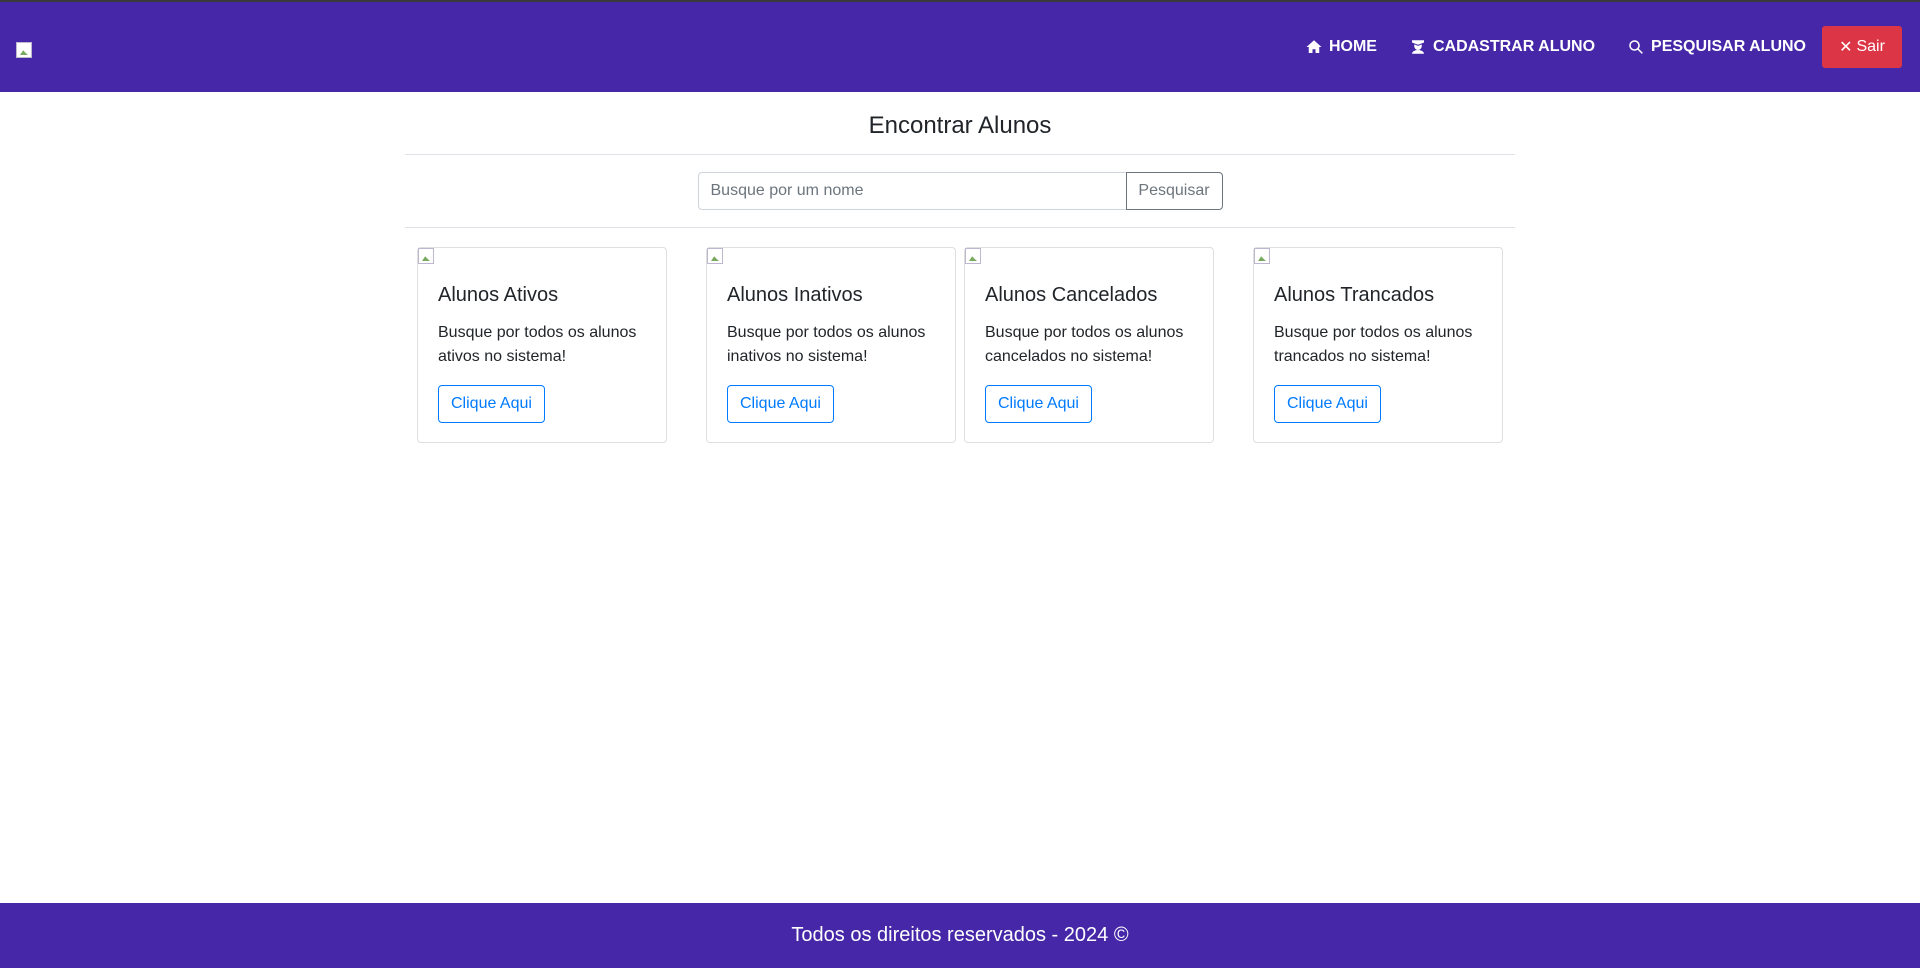 This screenshot has height=968, width=1920. I want to click on nav-cadastrar-aluno: CADASTRAR ALUNO, so click(1502, 47).